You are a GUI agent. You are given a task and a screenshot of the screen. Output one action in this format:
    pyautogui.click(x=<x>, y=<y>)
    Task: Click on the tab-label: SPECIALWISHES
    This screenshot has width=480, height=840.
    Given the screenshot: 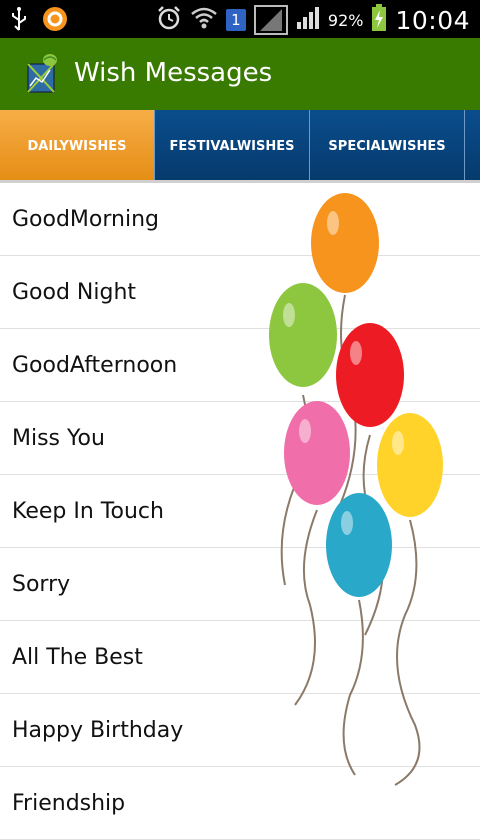 What is the action you would take?
    pyautogui.click(x=387, y=146)
    